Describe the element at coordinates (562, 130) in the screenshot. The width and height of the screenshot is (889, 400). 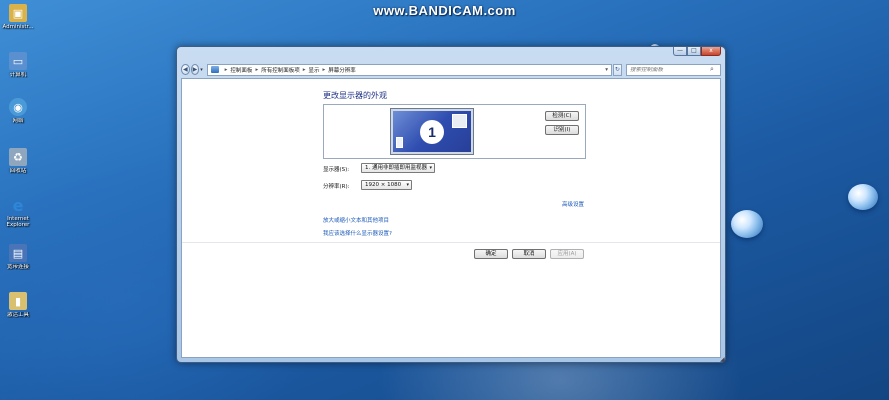
I see `identify-button: 识别(I)` at that location.